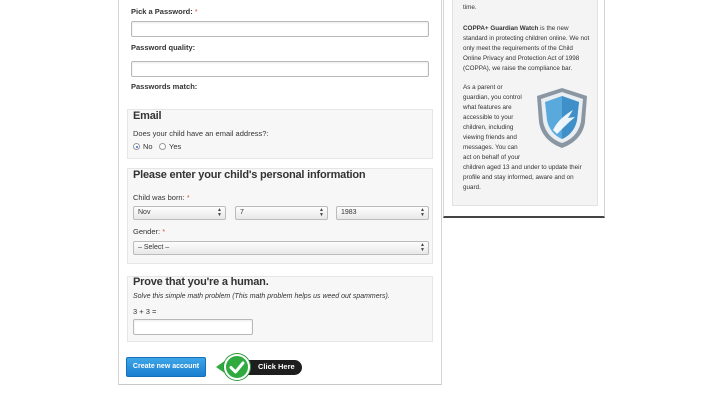 The width and height of the screenshot is (720, 400). I want to click on captcha-section-title: Prove that you're a human., so click(201, 282).